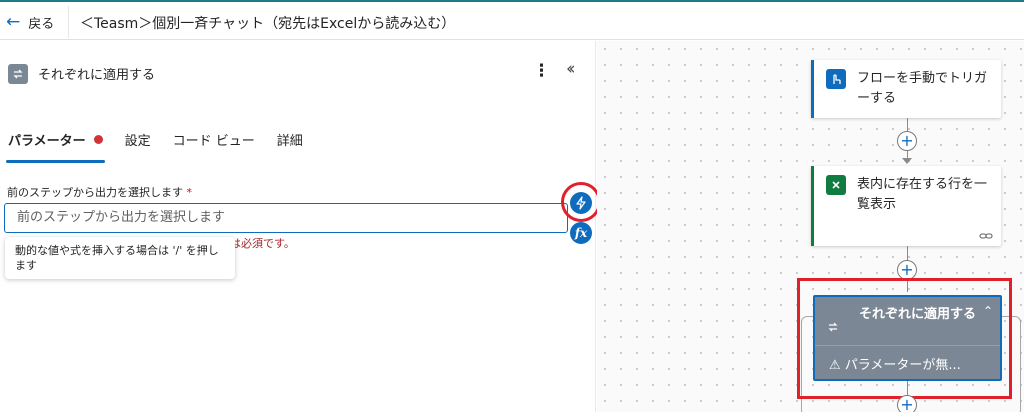  I want to click on tab-details: 詳細, so click(290, 146).